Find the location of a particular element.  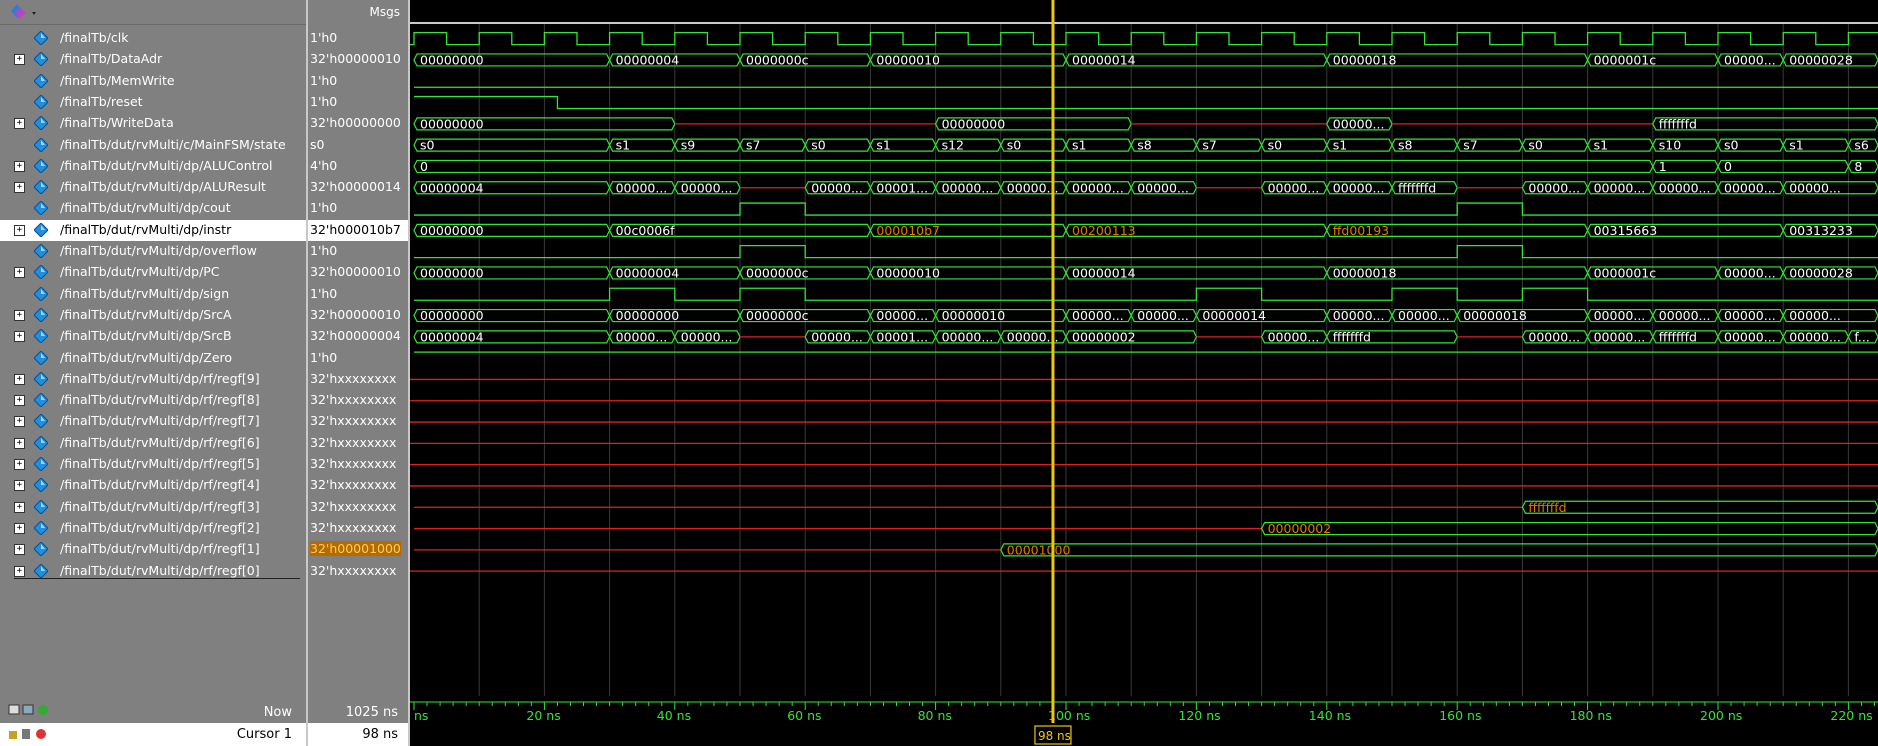

signal-name: /finalTb/WriteData is located at coordinates (117, 123).